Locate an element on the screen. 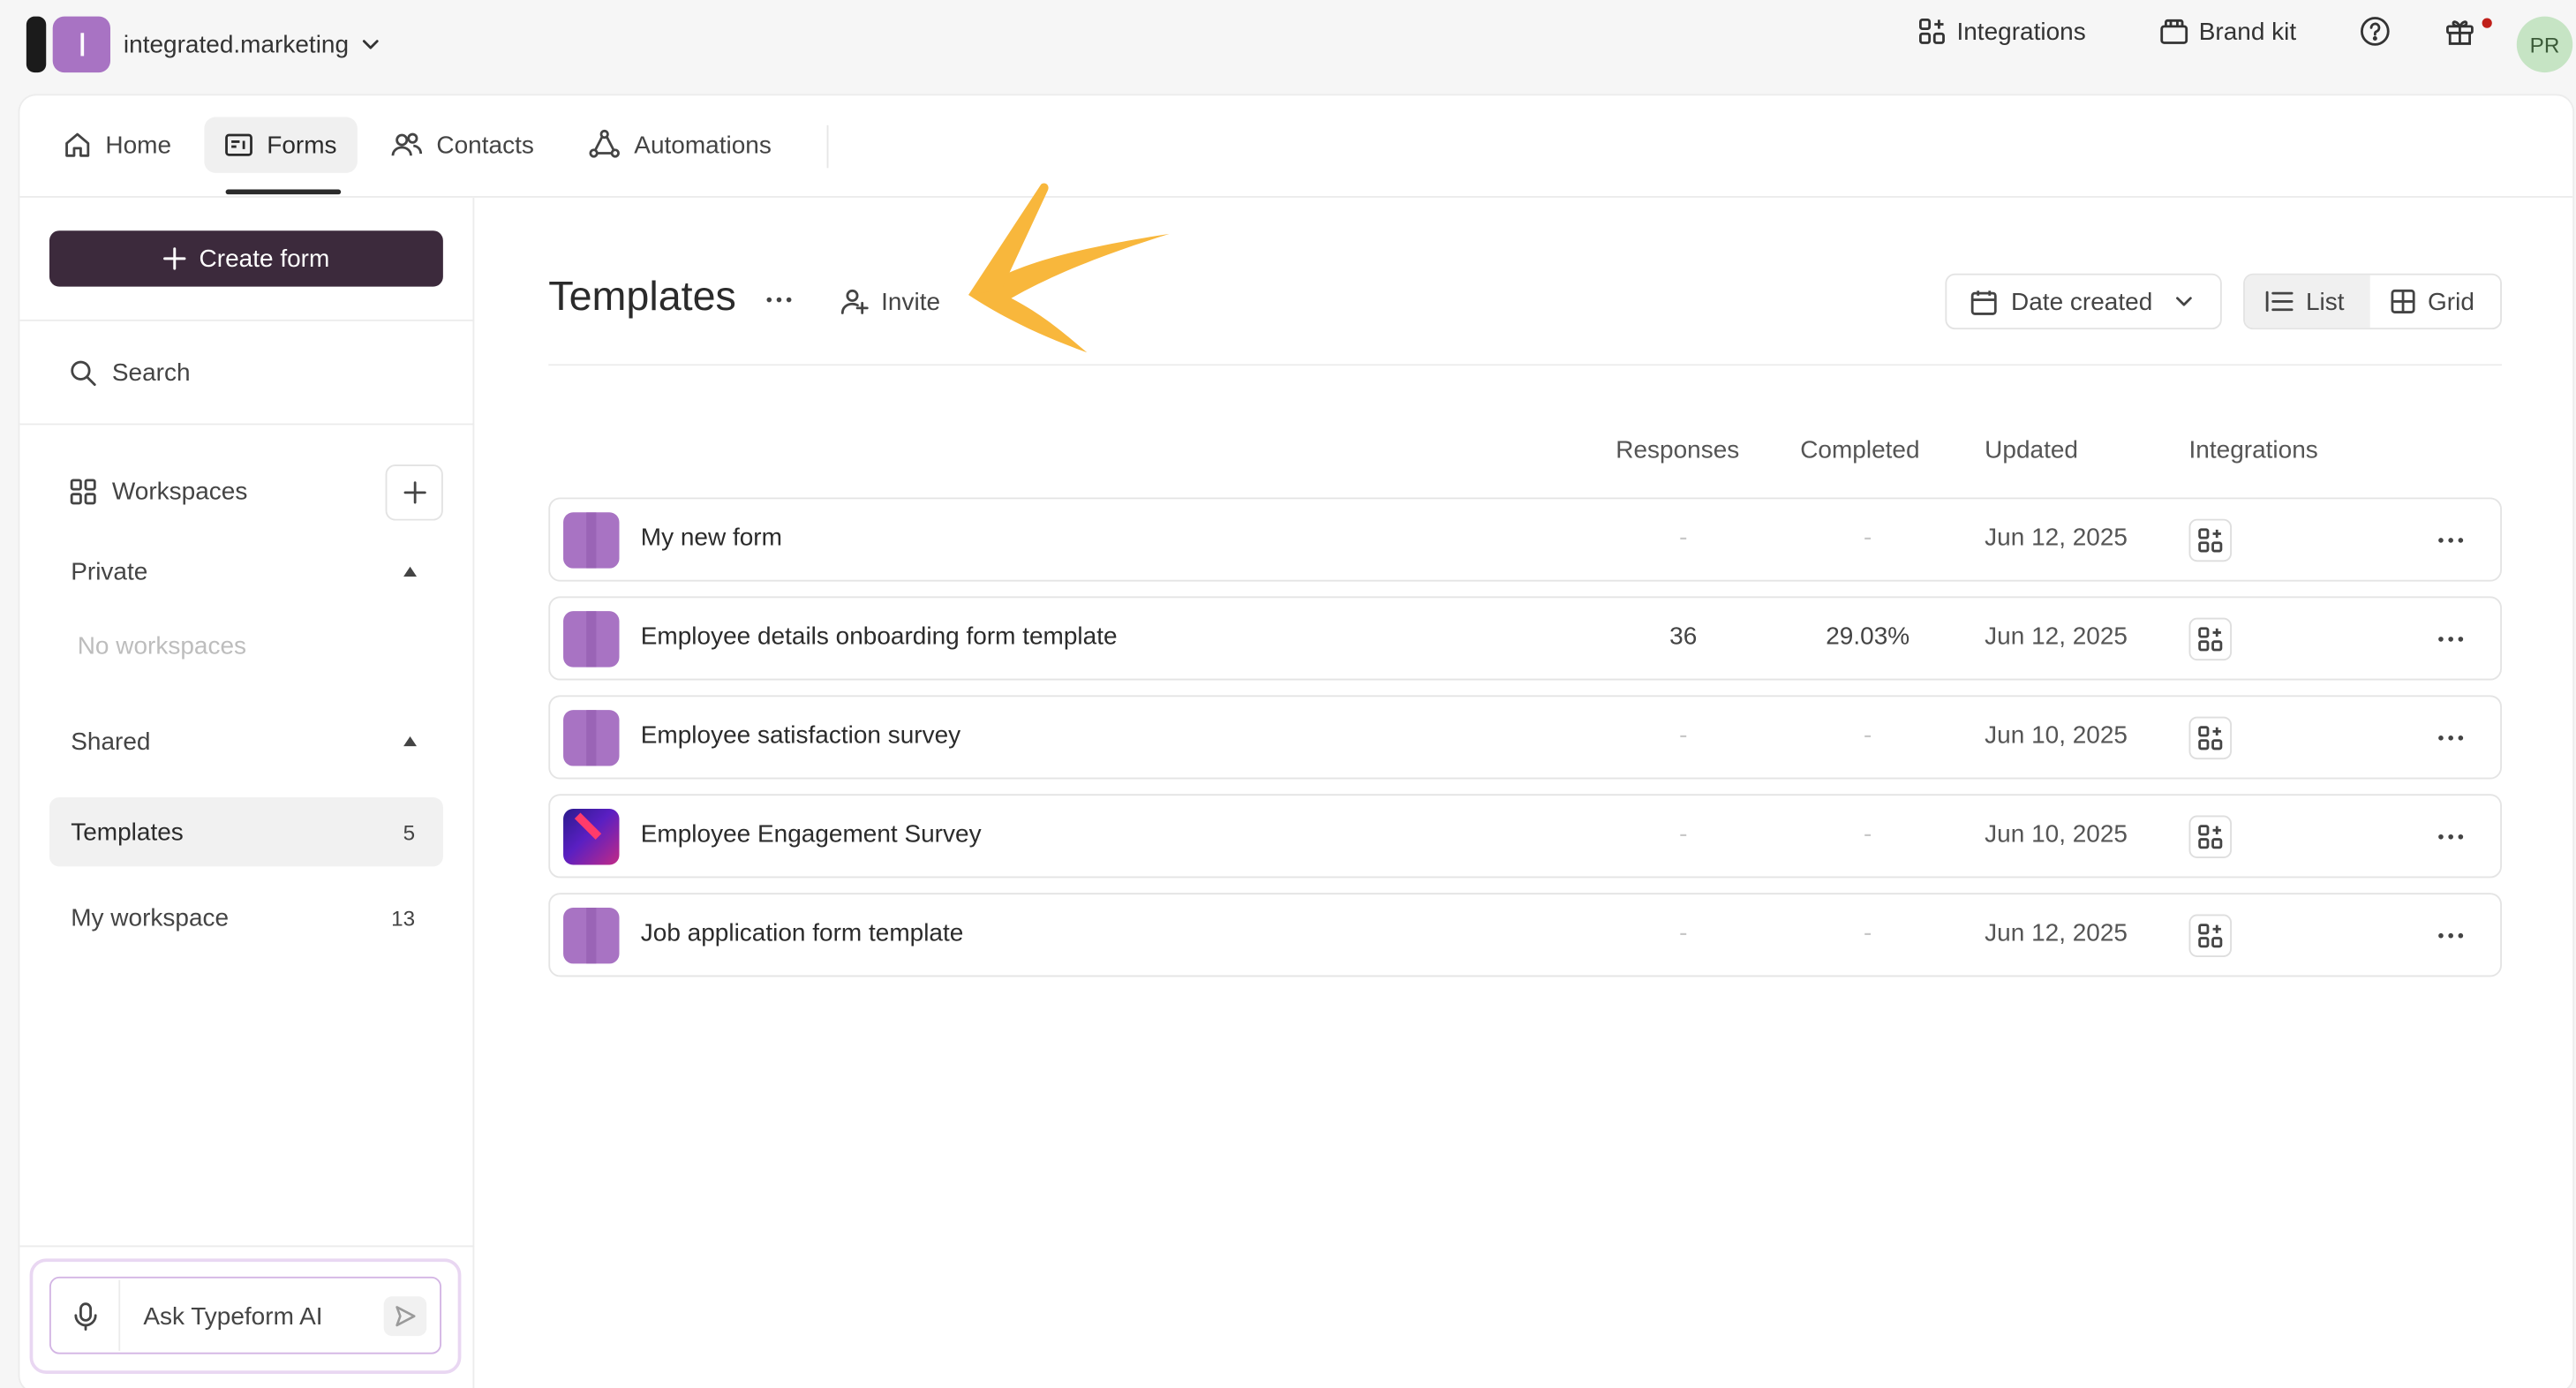 The width and height of the screenshot is (2576, 1388). form-completed: 29.03% is located at coordinates (1868, 636).